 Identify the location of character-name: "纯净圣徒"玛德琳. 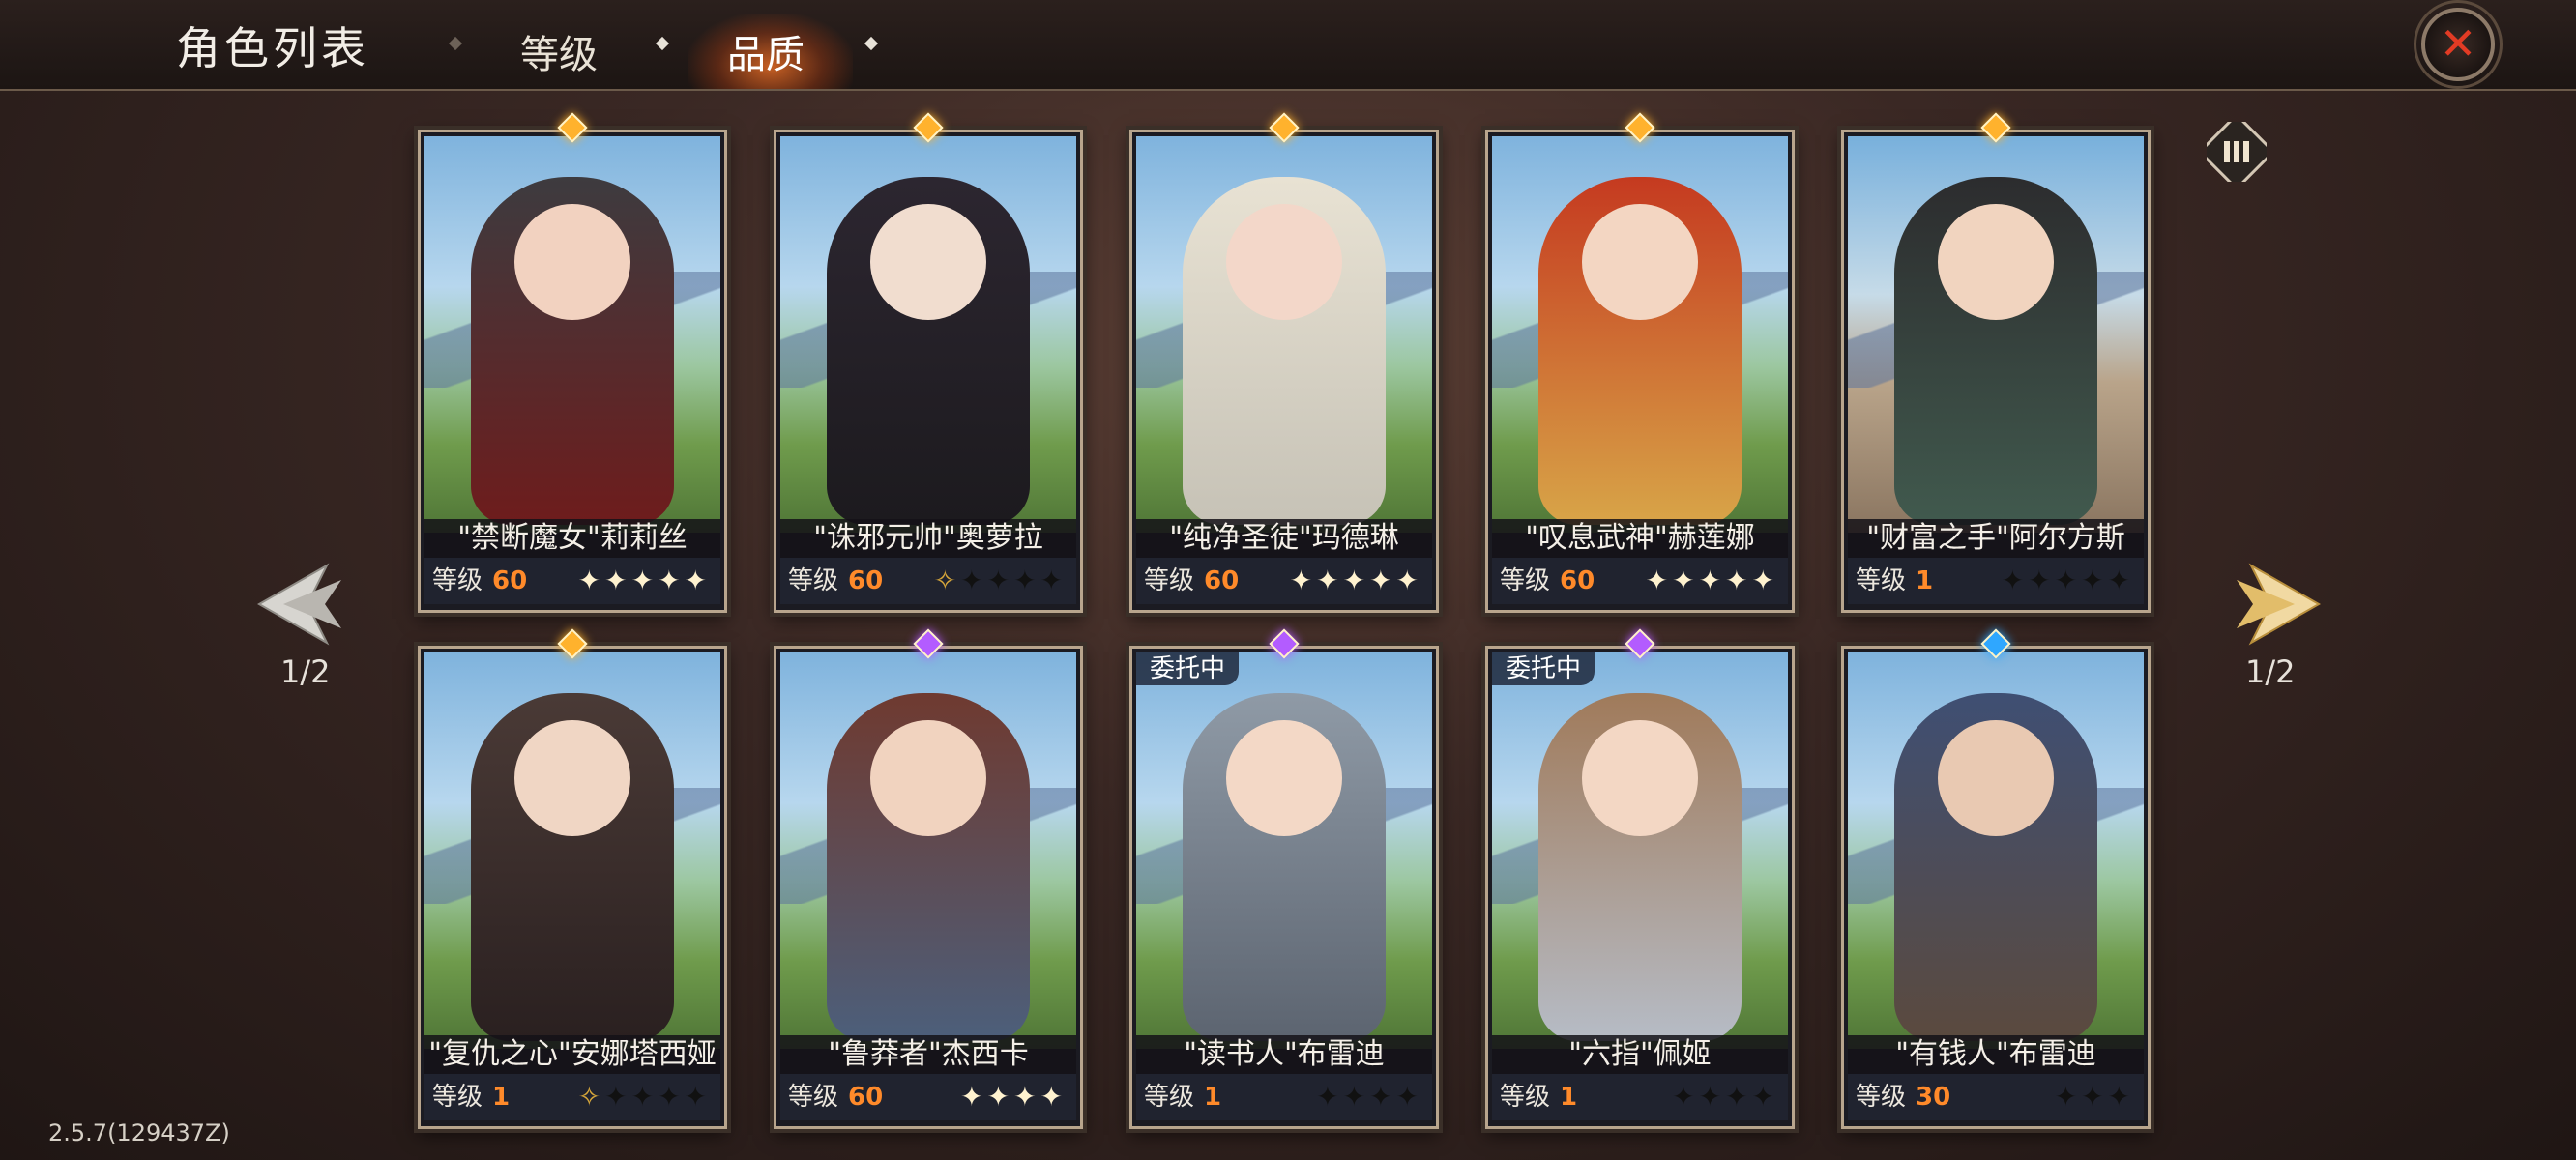
(1284, 538).